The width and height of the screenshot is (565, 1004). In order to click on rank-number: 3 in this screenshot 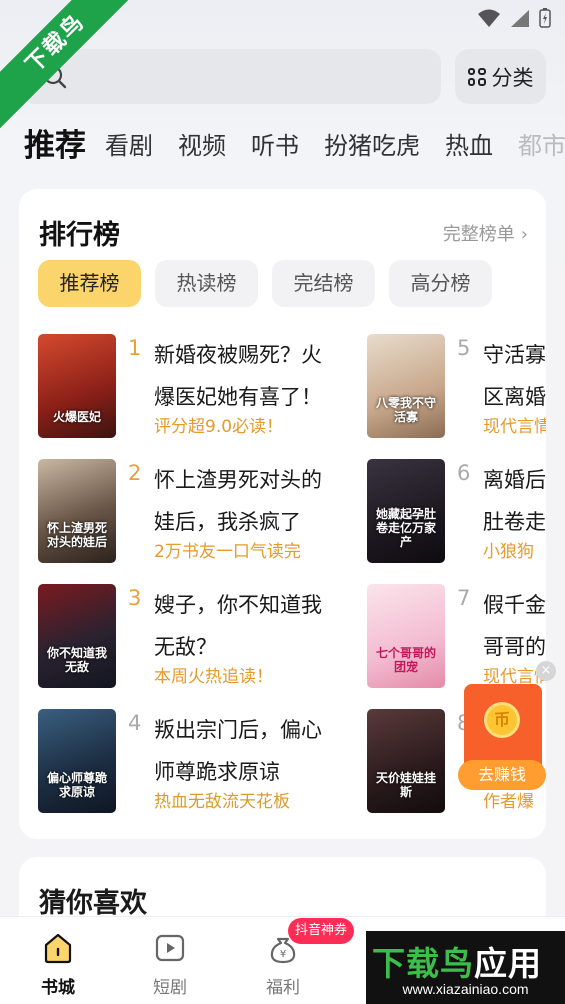, I will do `click(135, 598)`.